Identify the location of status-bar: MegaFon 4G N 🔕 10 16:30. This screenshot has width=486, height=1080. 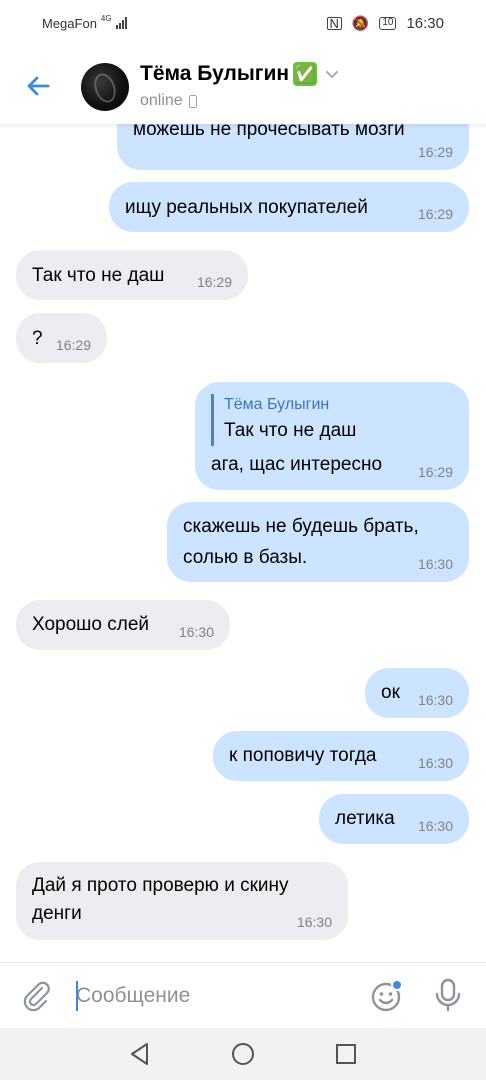
(243, 23).